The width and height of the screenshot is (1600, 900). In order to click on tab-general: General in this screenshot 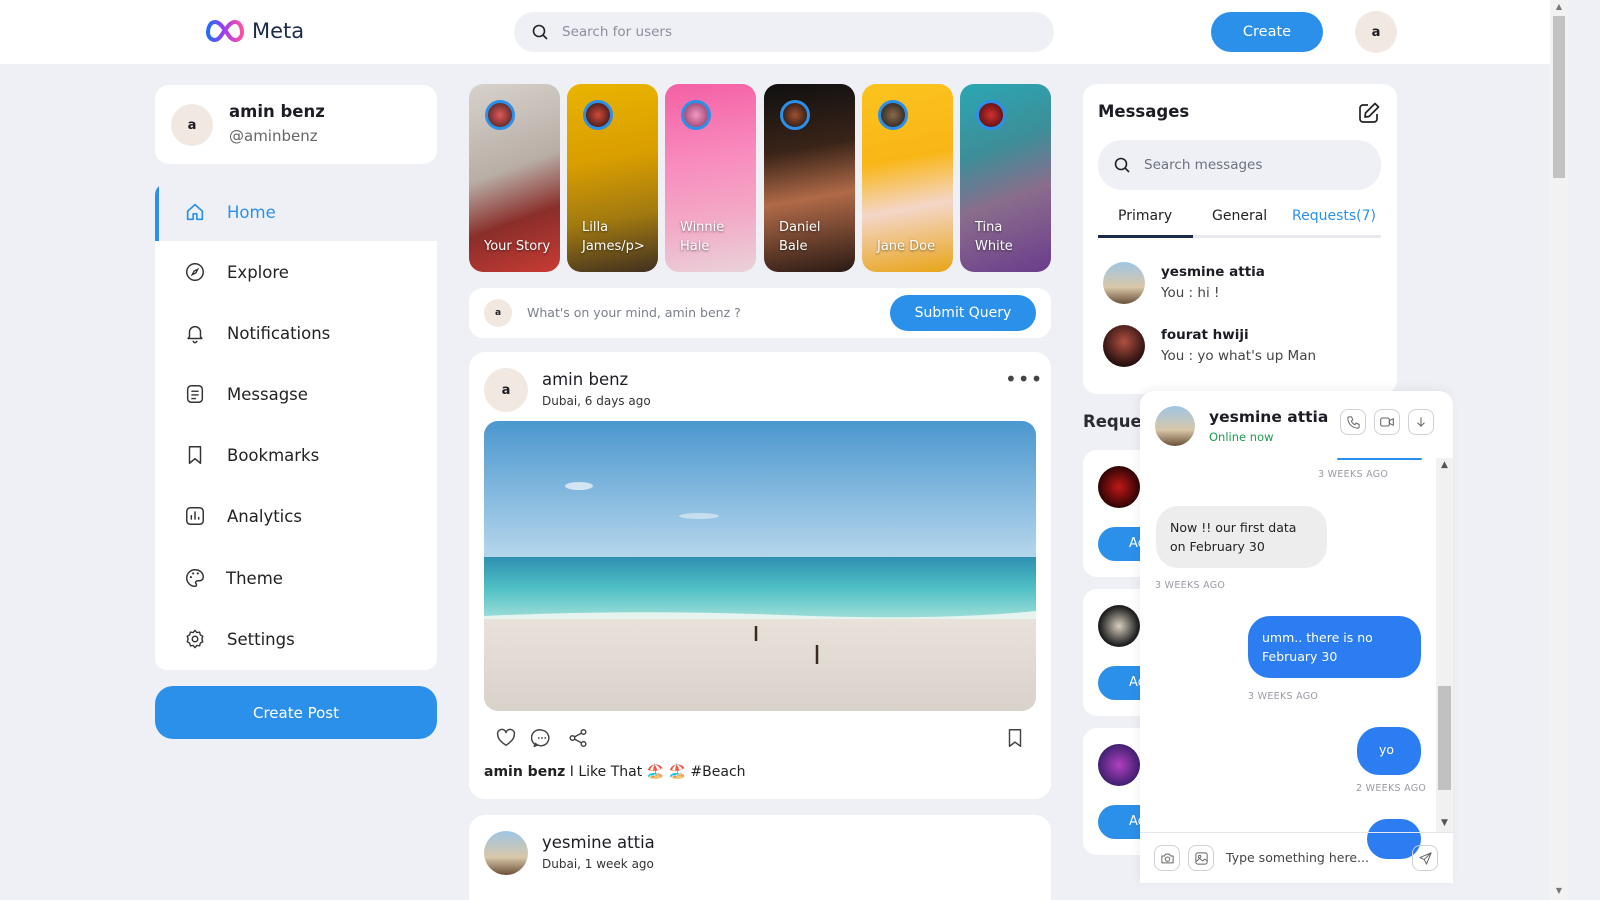, I will do `click(1239, 216)`.